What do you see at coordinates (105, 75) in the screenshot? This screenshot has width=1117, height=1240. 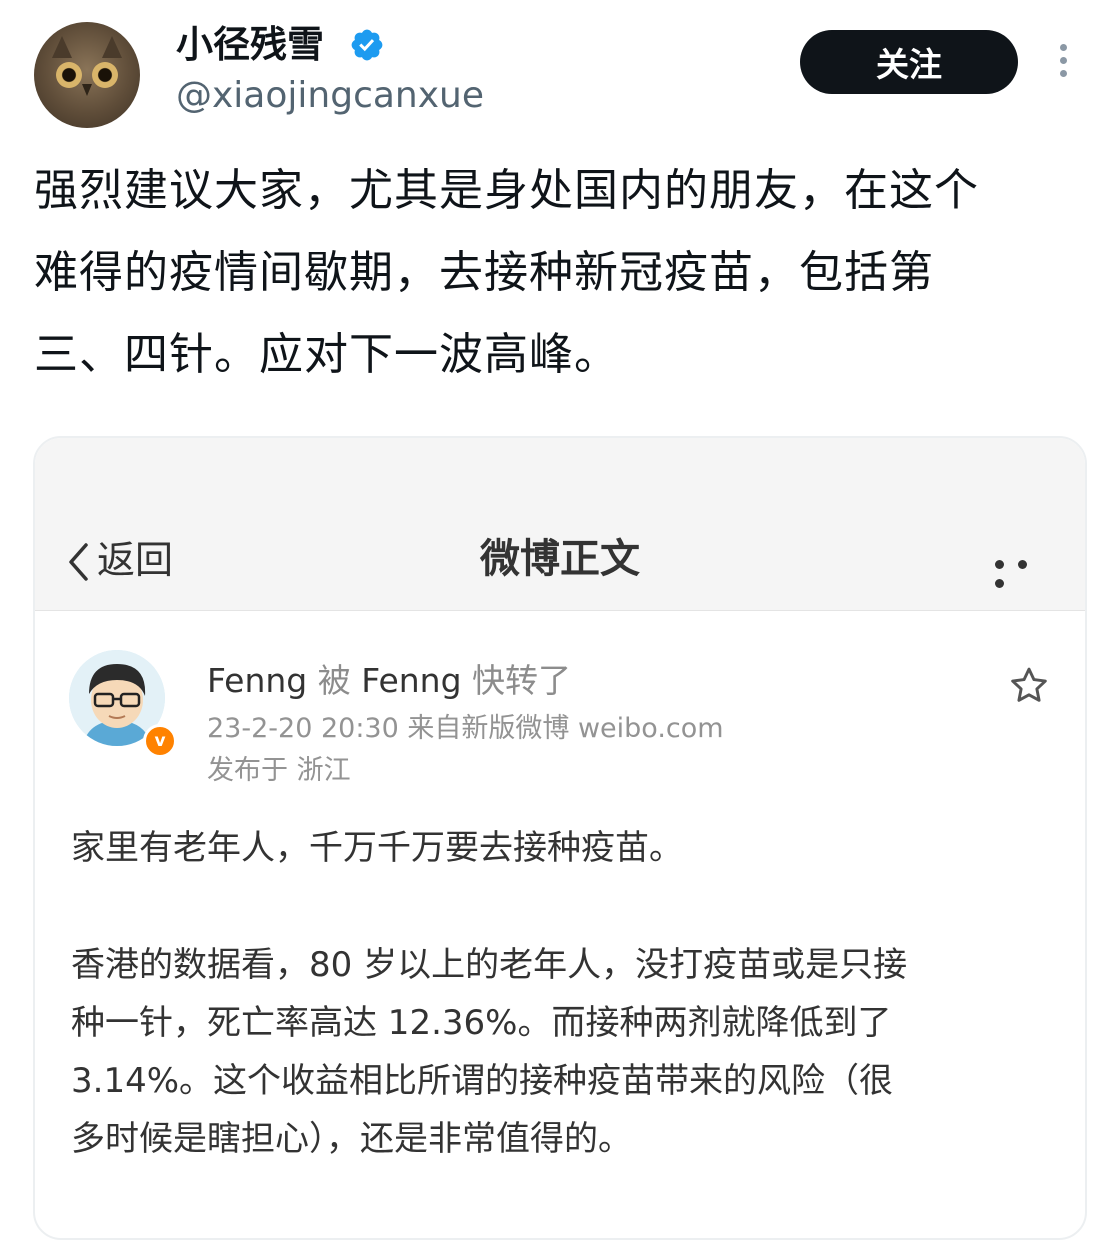 I see `owl-eye-right` at bounding box center [105, 75].